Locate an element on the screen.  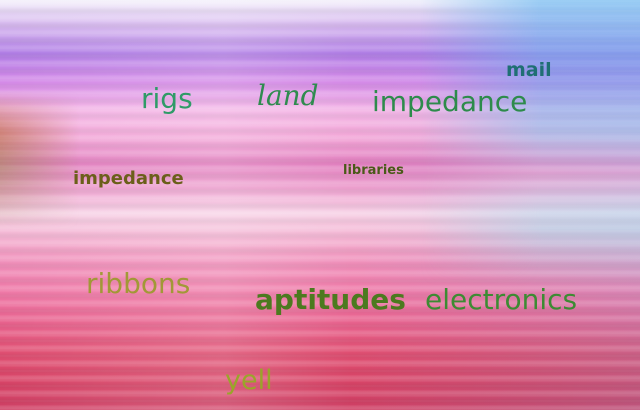
word-rigs: rigs is located at coordinates (167, 98).